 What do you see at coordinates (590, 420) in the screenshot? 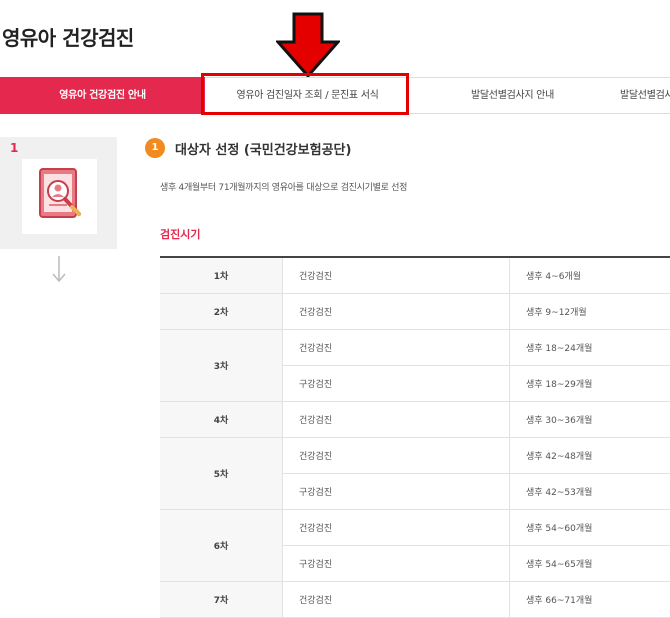
I see `age-range-cell: 생후 30~36개월` at bounding box center [590, 420].